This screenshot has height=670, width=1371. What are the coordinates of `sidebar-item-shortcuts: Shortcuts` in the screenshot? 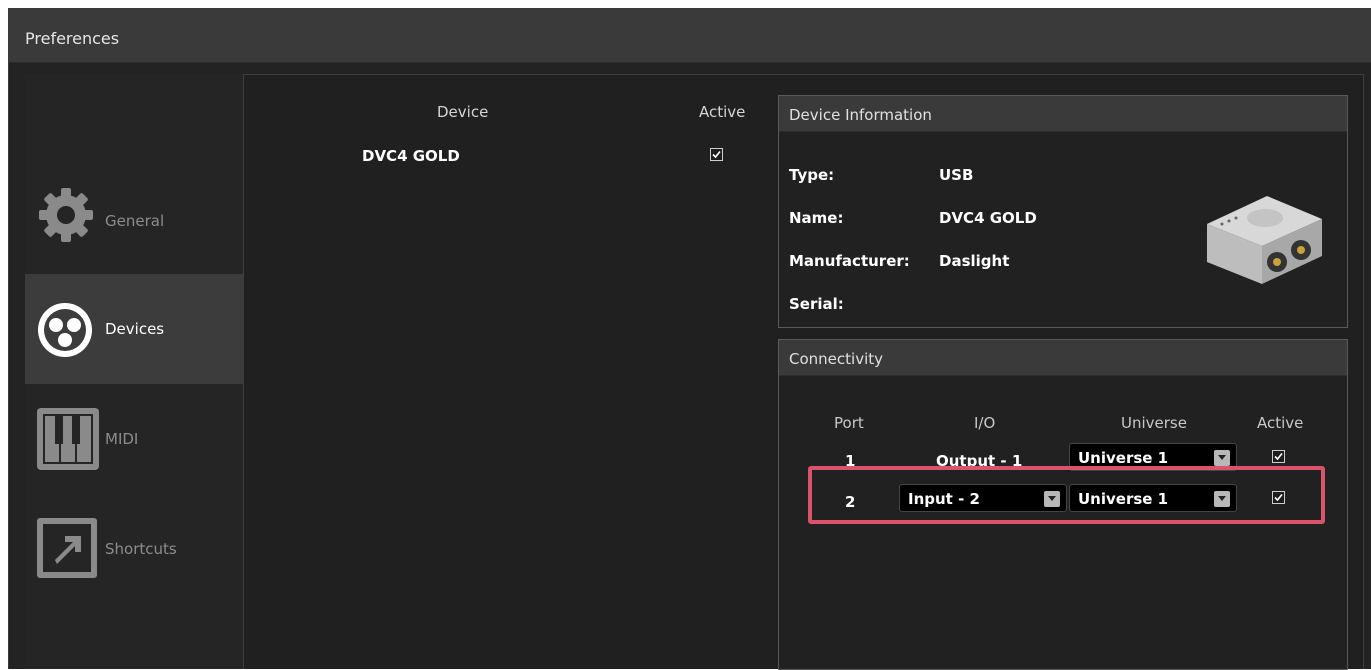 It's located at (134, 549).